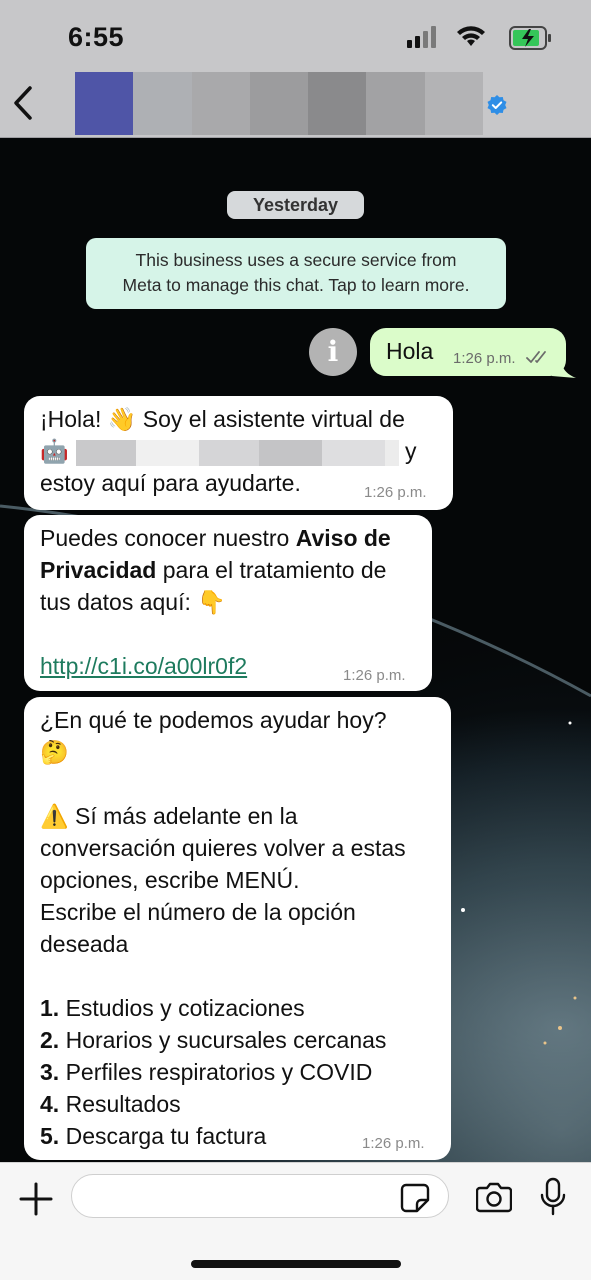 The image size is (591, 1280). What do you see at coordinates (213, 720) in the screenshot?
I see `message-line: ¿En qué te podemos ayudar hoy?` at bounding box center [213, 720].